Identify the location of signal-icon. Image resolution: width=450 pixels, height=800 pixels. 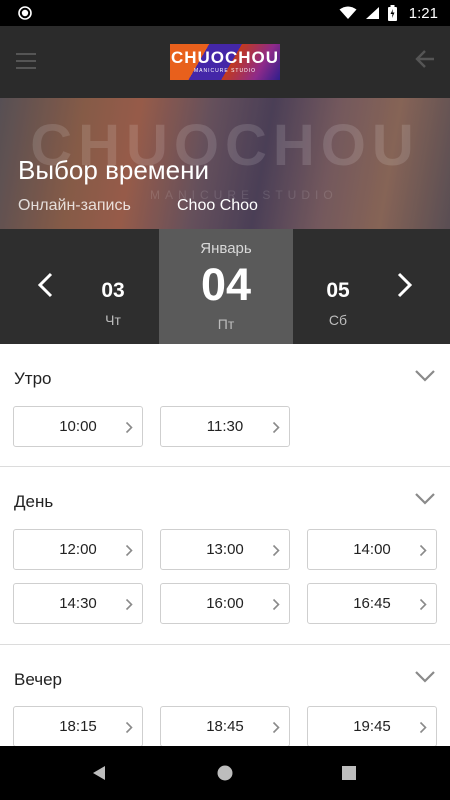
(372, 13).